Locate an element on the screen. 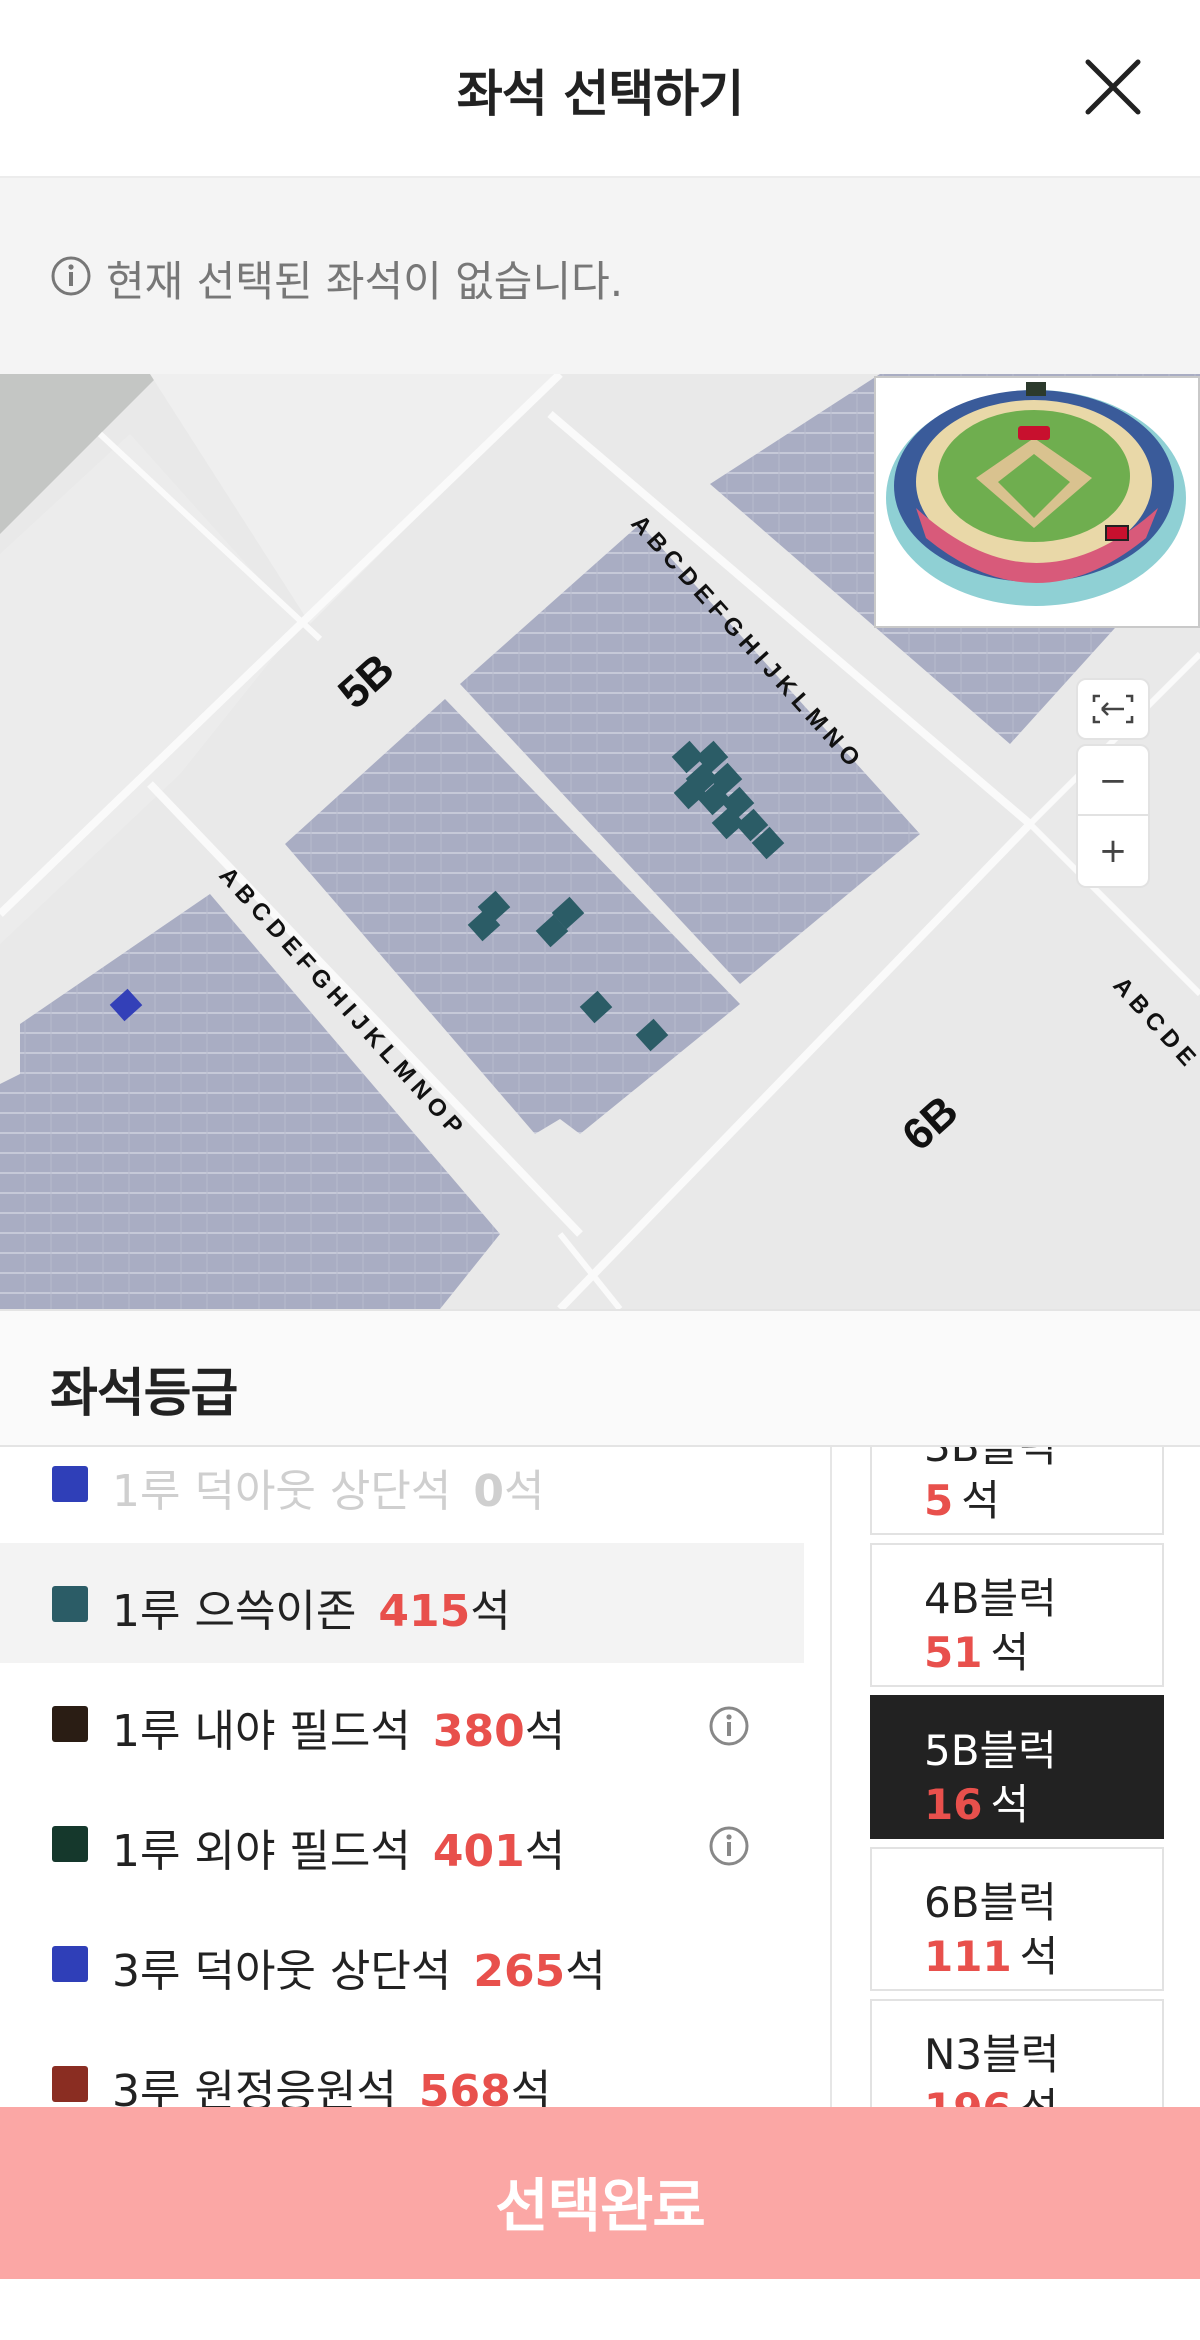 Image resolution: width=1200 pixels, height=2340 pixels. grade-label: 1루 으쓱이존 415석 is located at coordinates (311, 1607).